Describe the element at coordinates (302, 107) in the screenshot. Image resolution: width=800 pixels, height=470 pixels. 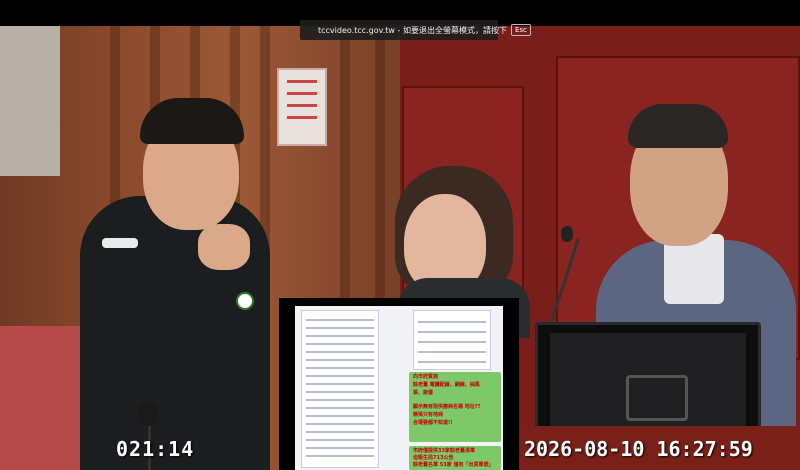
I see `wall-poster` at that location.